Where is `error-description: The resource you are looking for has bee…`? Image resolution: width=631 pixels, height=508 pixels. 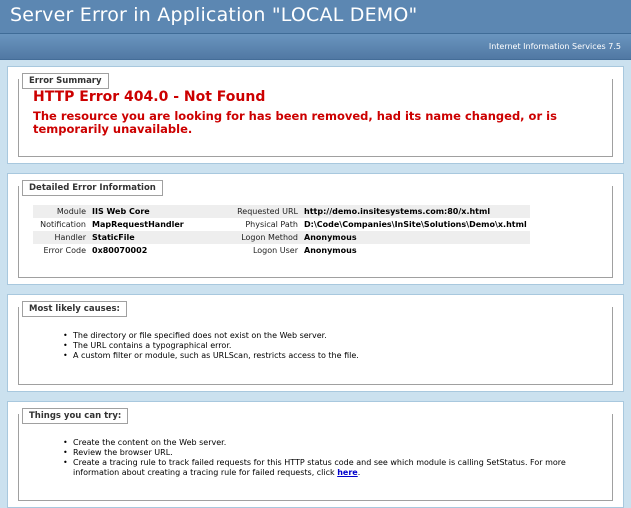
error-description: The resource you are looking for has bee… is located at coordinates (295, 122).